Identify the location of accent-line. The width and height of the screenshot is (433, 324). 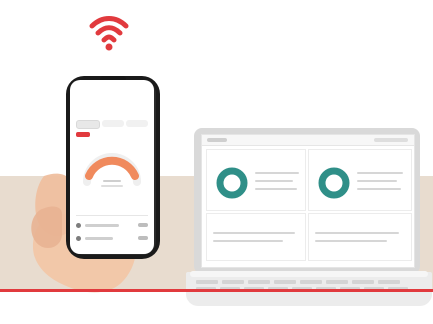
(216, 290).